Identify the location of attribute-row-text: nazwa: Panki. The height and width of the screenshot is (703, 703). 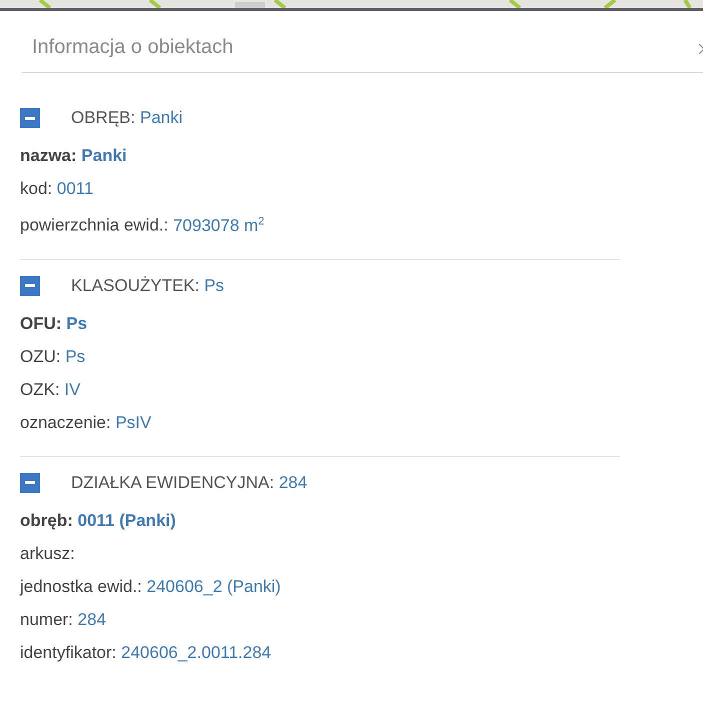
(74, 156).